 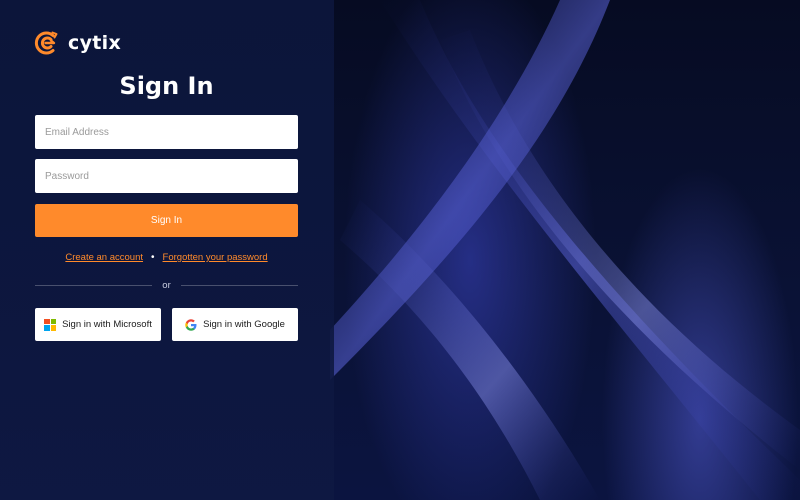 I want to click on microsoft-button-label: Sign in with Microsoft, so click(x=107, y=324).